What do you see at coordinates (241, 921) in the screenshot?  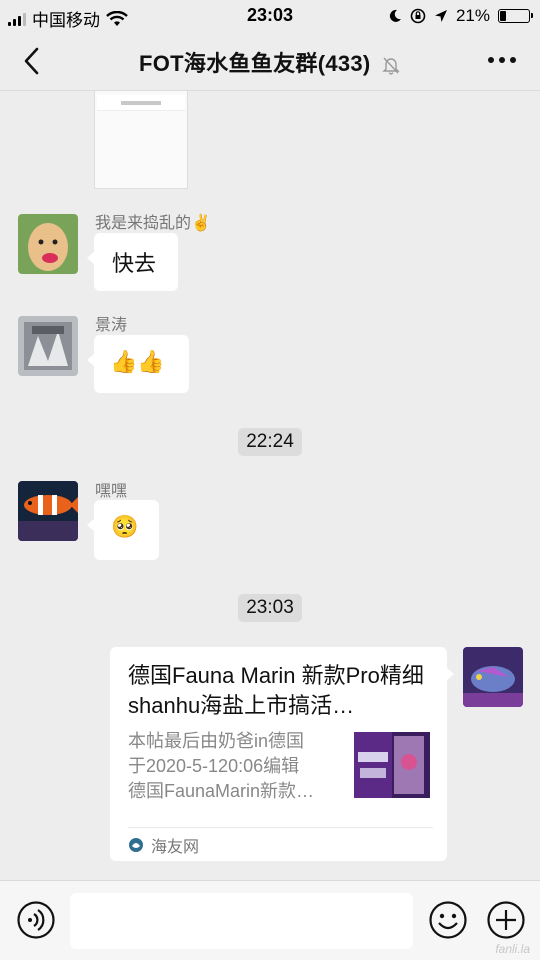 I see `message-input` at bounding box center [241, 921].